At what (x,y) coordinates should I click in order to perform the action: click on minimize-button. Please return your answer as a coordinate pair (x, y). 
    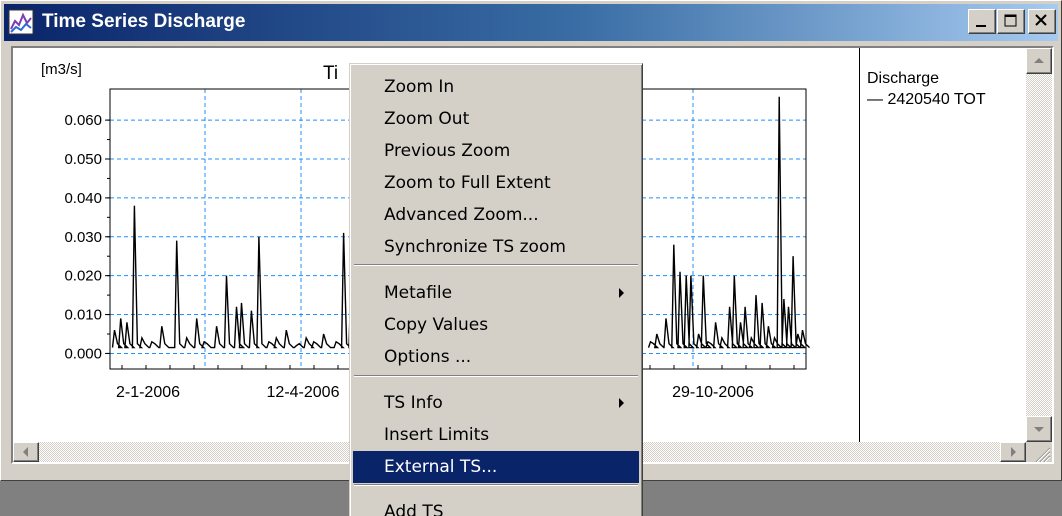
    Looking at the image, I should click on (982, 21).